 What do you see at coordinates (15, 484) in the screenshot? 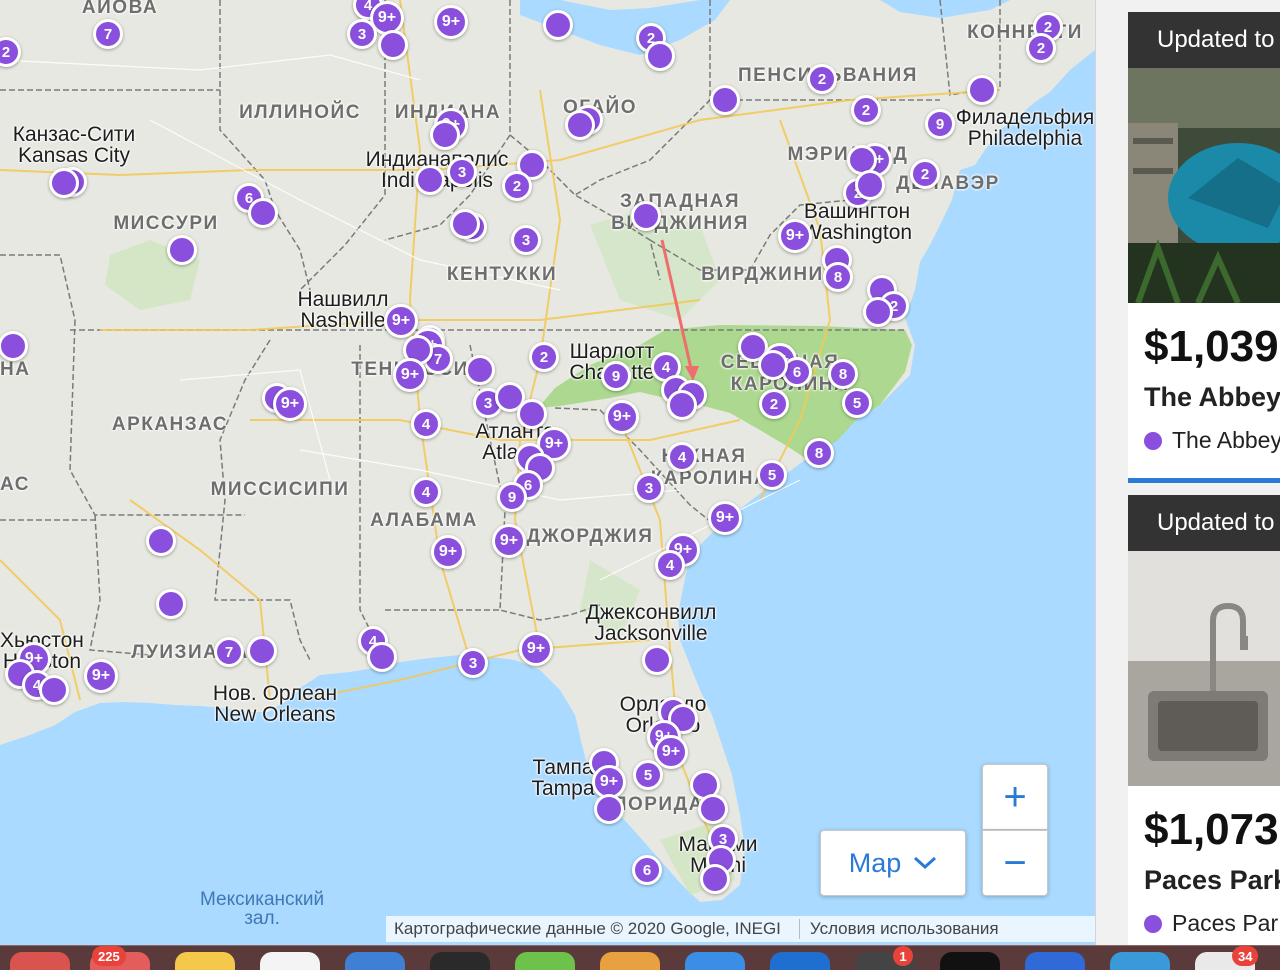
I see `state-label: АС` at bounding box center [15, 484].